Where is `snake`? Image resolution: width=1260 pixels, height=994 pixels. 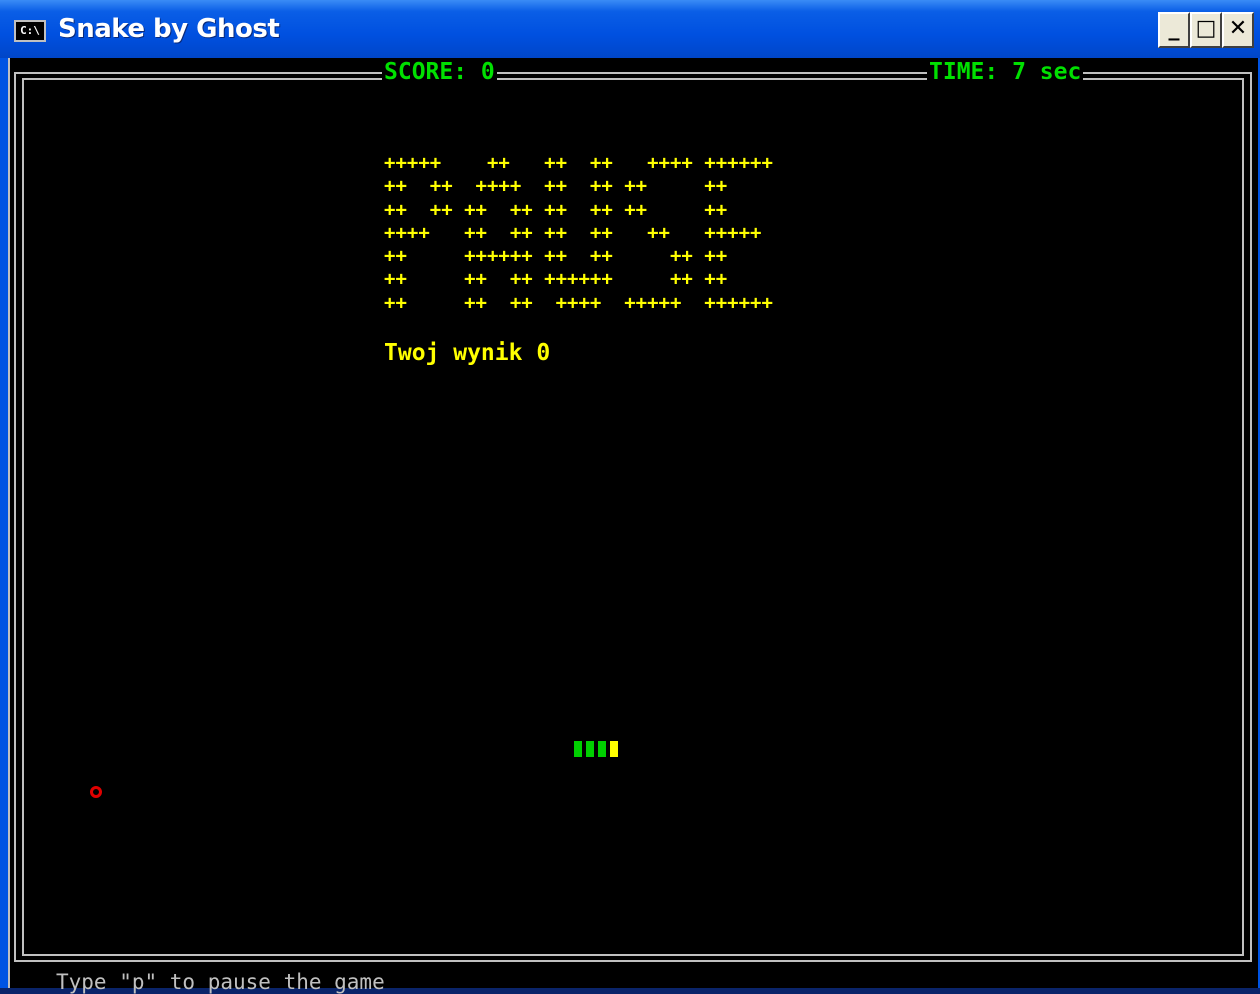 snake is located at coordinates (596, 749).